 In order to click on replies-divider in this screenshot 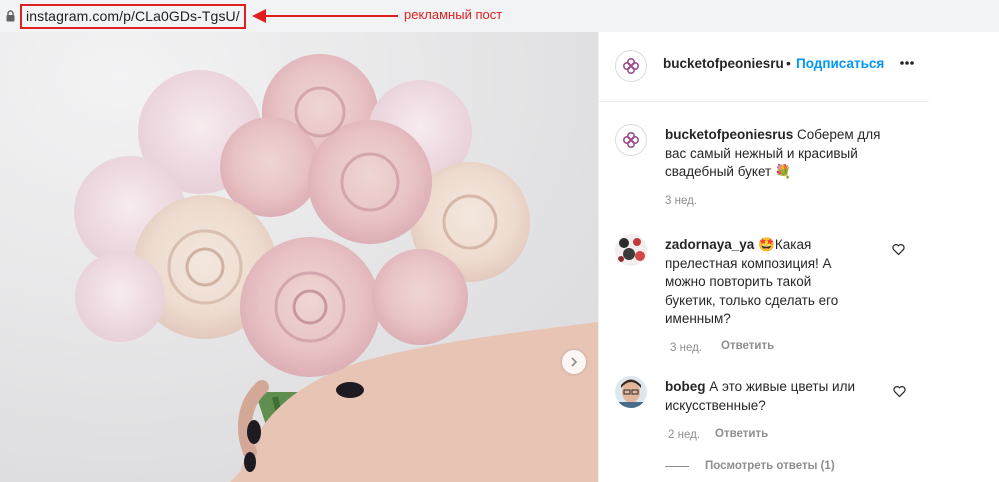, I will do `click(677, 466)`.